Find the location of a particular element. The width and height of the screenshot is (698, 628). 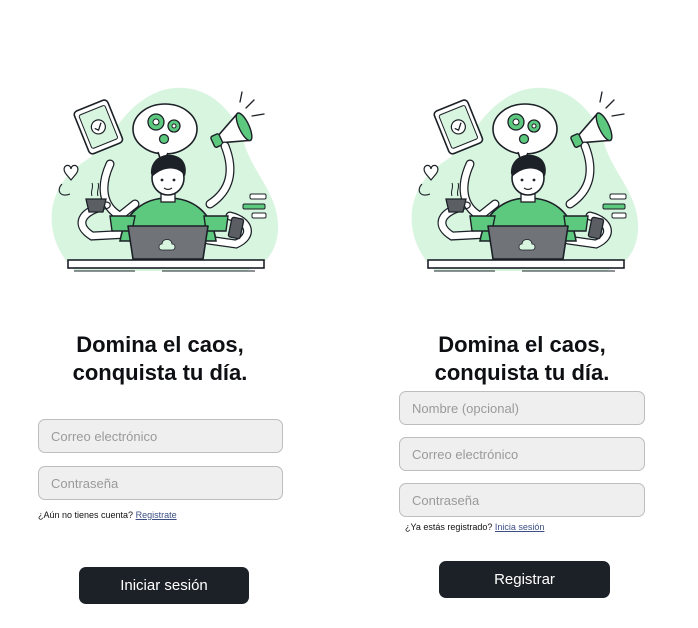

register-headline: Domina el caos, conquista tu día. is located at coordinates (522, 359).